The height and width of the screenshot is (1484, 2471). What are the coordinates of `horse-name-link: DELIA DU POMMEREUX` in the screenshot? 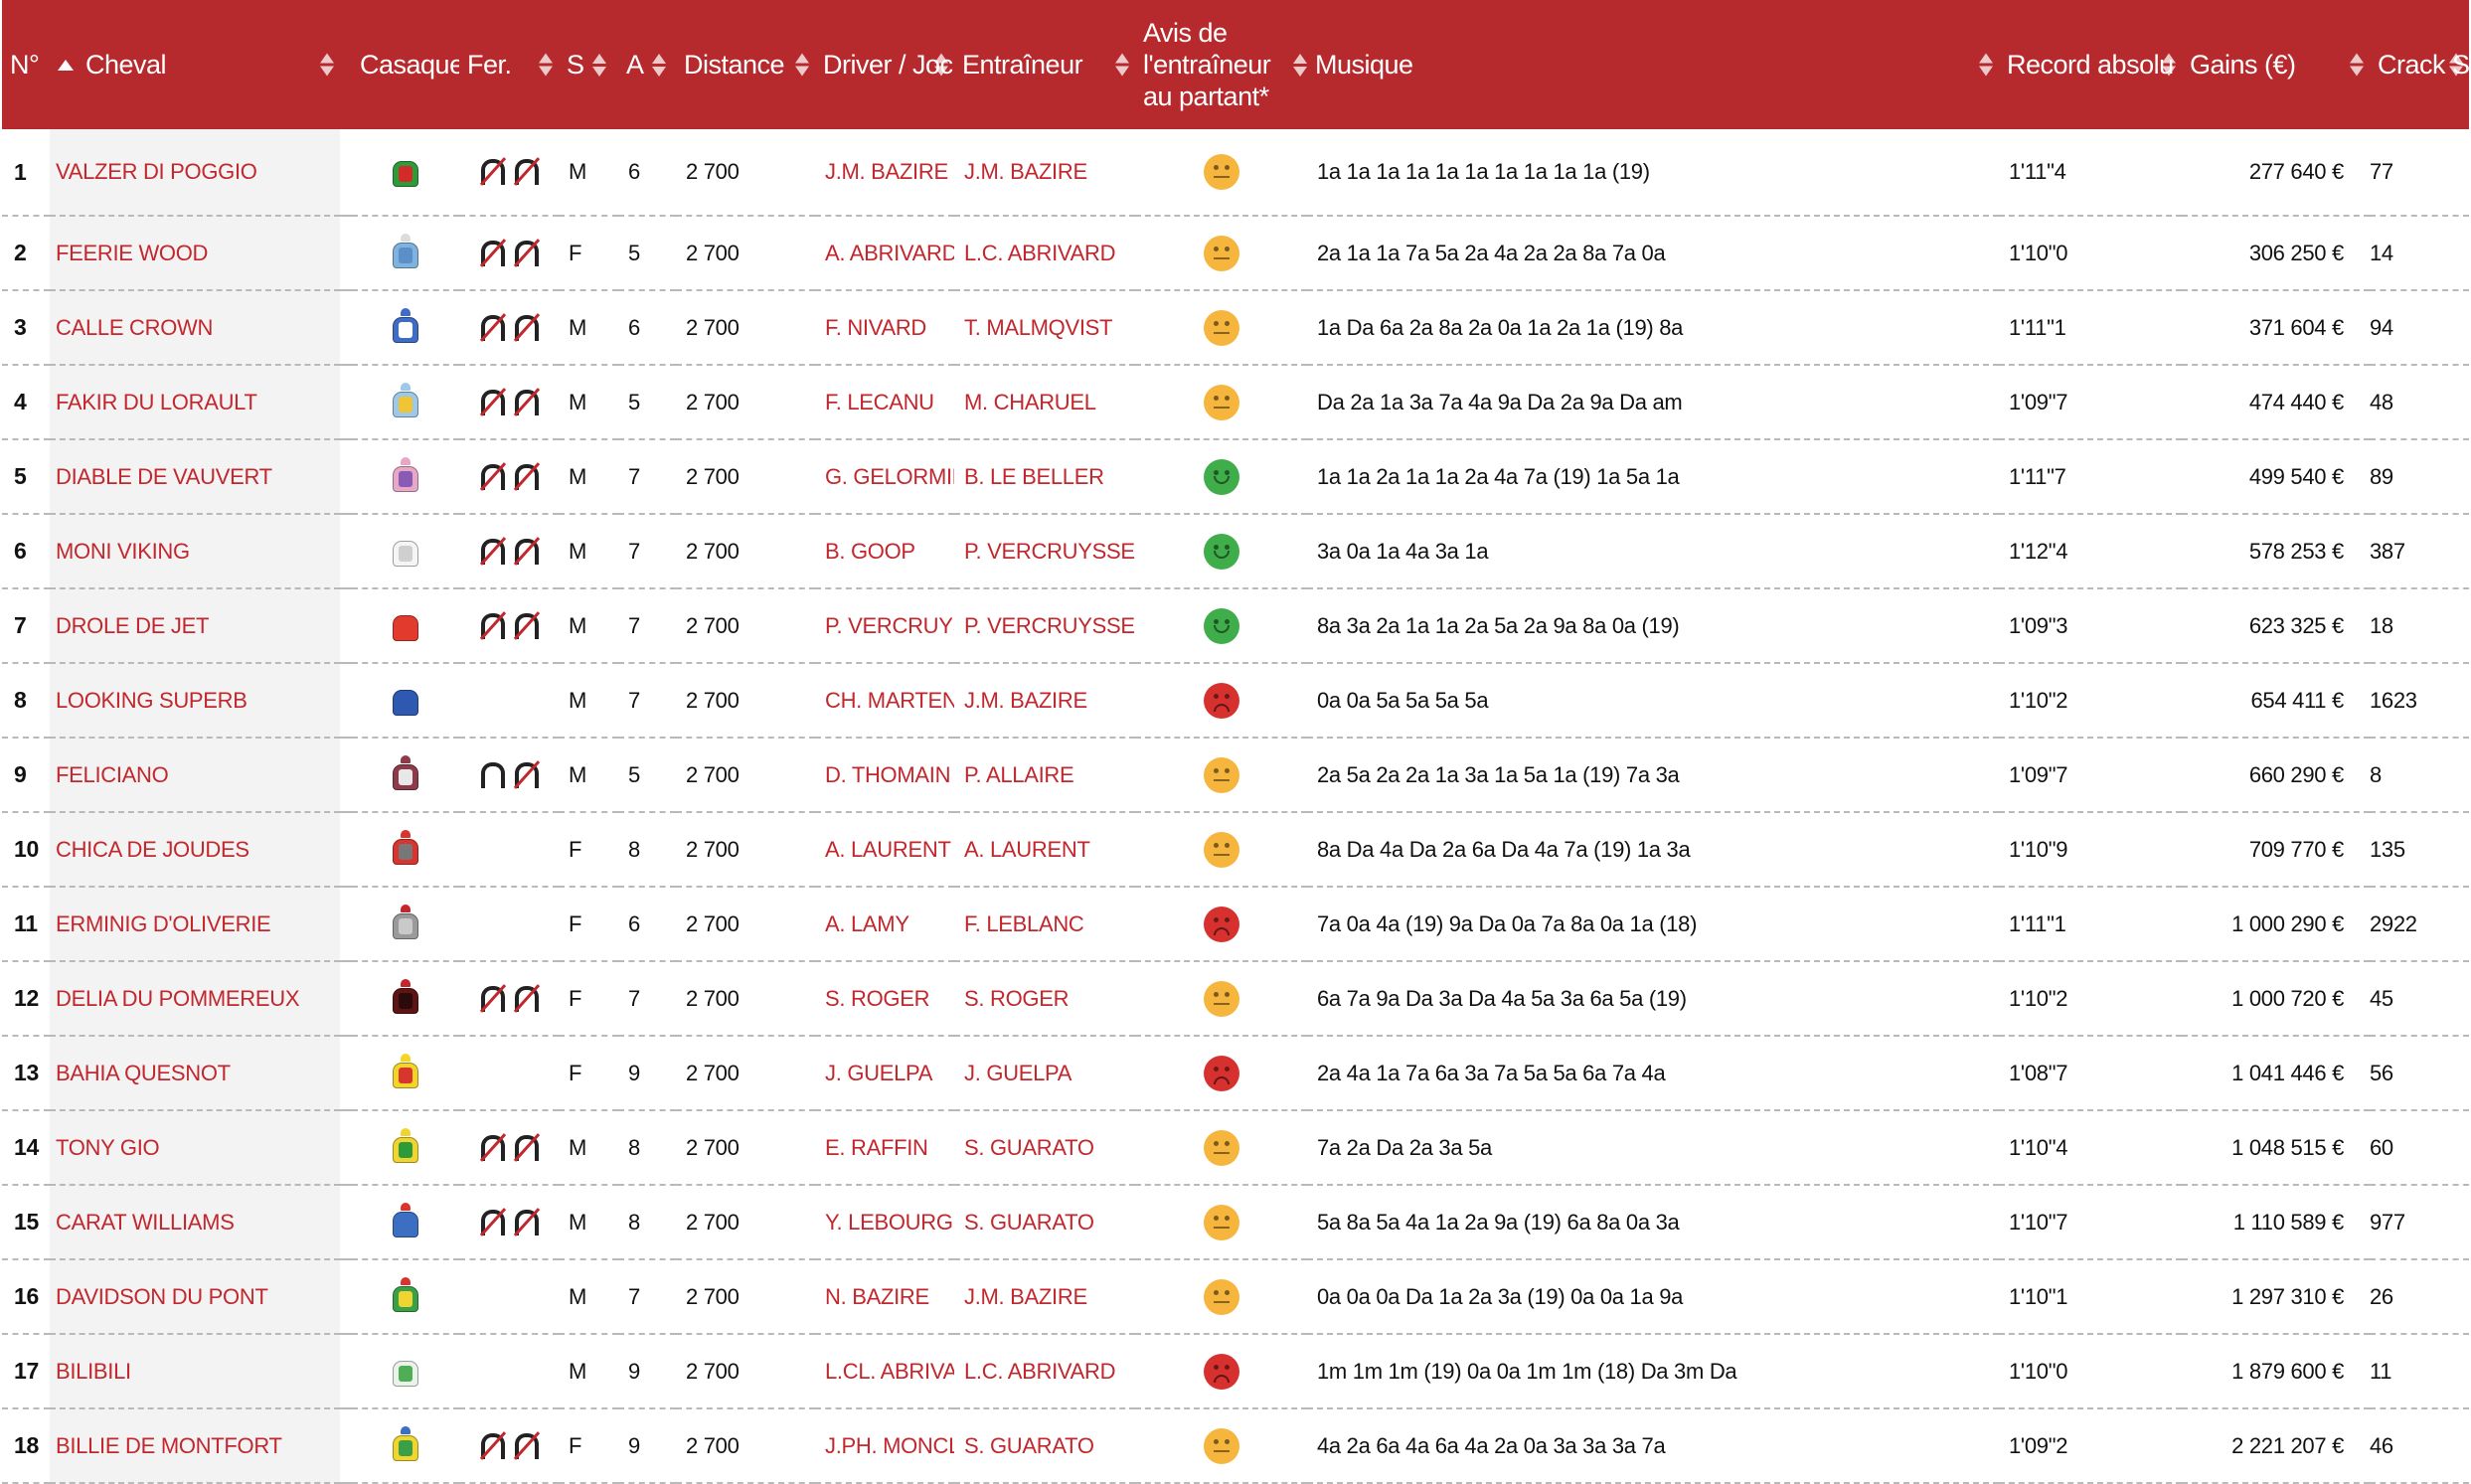 It's located at (195, 999).